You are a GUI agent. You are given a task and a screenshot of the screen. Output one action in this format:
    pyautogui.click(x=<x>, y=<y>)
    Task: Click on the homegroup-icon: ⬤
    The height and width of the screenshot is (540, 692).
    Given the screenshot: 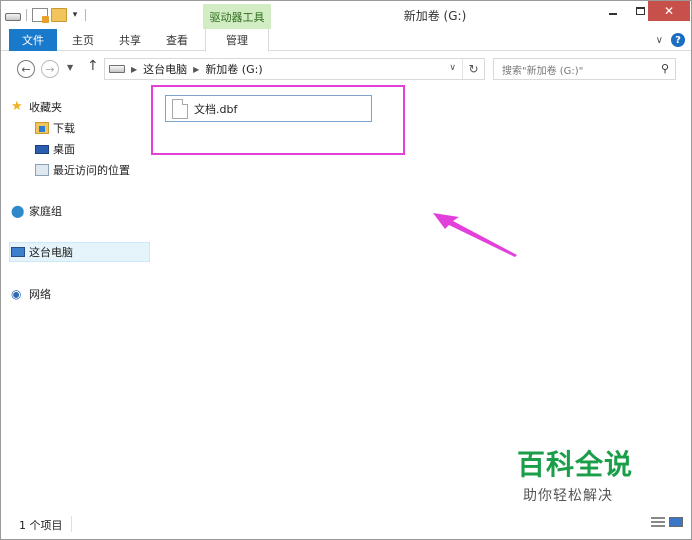 What is the action you would take?
    pyautogui.click(x=18, y=211)
    